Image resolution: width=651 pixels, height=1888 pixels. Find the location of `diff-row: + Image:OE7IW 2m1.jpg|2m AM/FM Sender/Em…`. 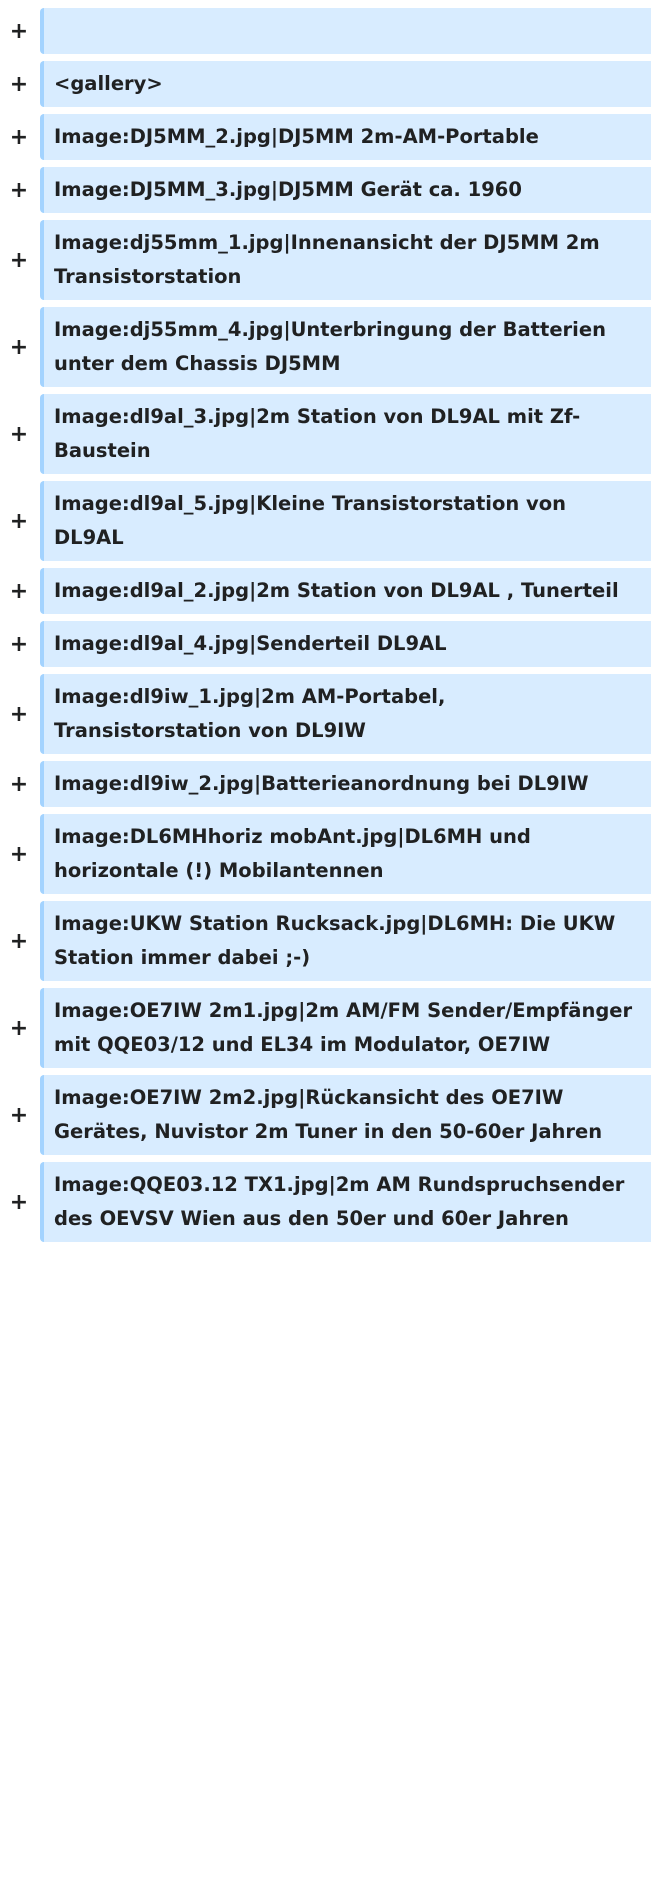

diff-row: + Image:OE7IW 2m1.jpg|2m AM/FM Sender/Em… is located at coordinates (325, 1028).